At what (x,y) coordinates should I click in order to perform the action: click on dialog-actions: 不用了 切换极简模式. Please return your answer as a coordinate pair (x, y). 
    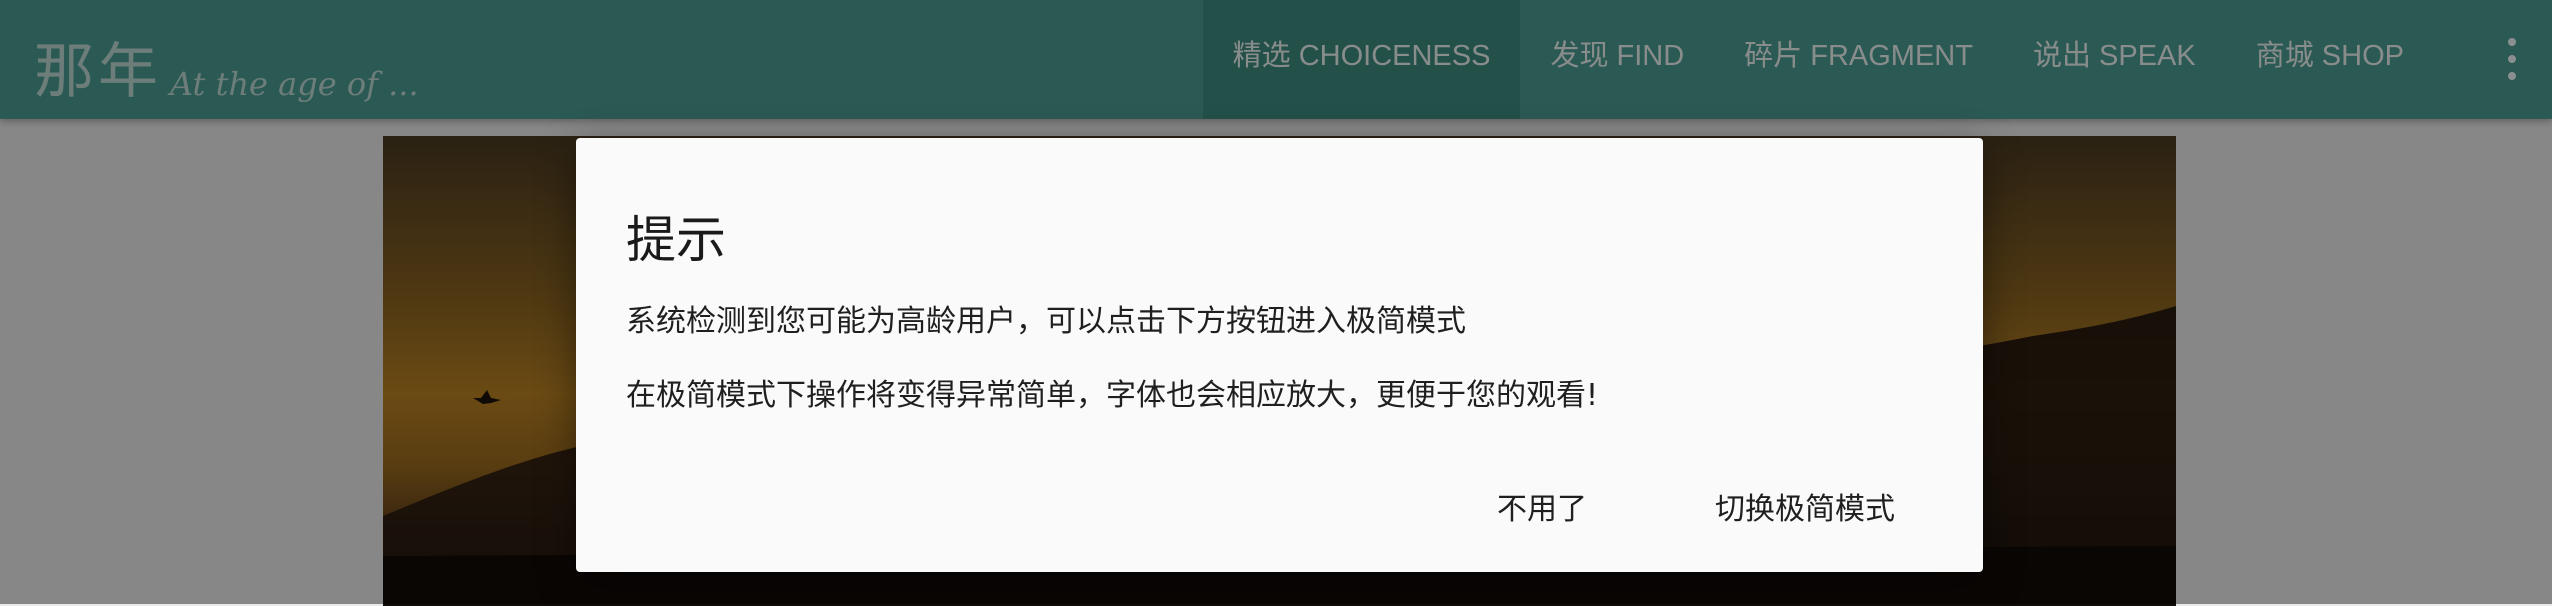
    Looking at the image, I should click on (1658, 506).